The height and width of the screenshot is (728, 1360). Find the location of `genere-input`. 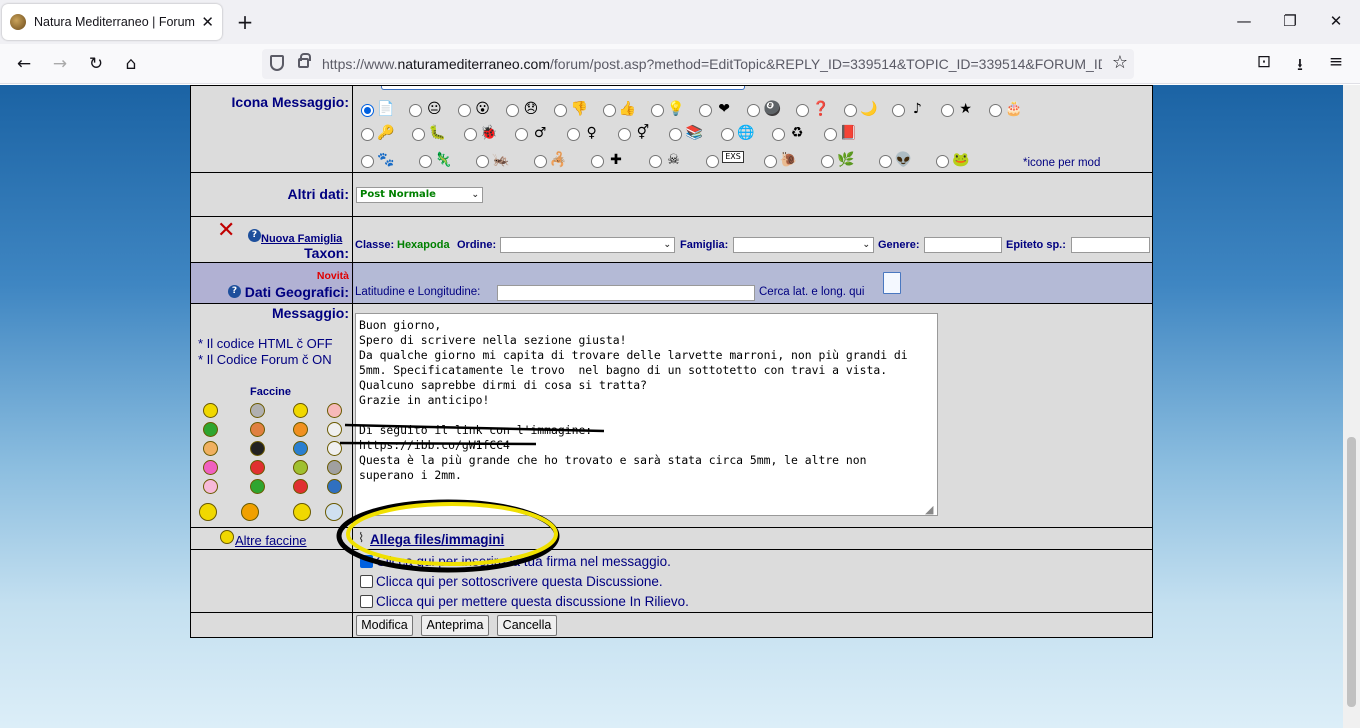

genere-input is located at coordinates (963, 245).